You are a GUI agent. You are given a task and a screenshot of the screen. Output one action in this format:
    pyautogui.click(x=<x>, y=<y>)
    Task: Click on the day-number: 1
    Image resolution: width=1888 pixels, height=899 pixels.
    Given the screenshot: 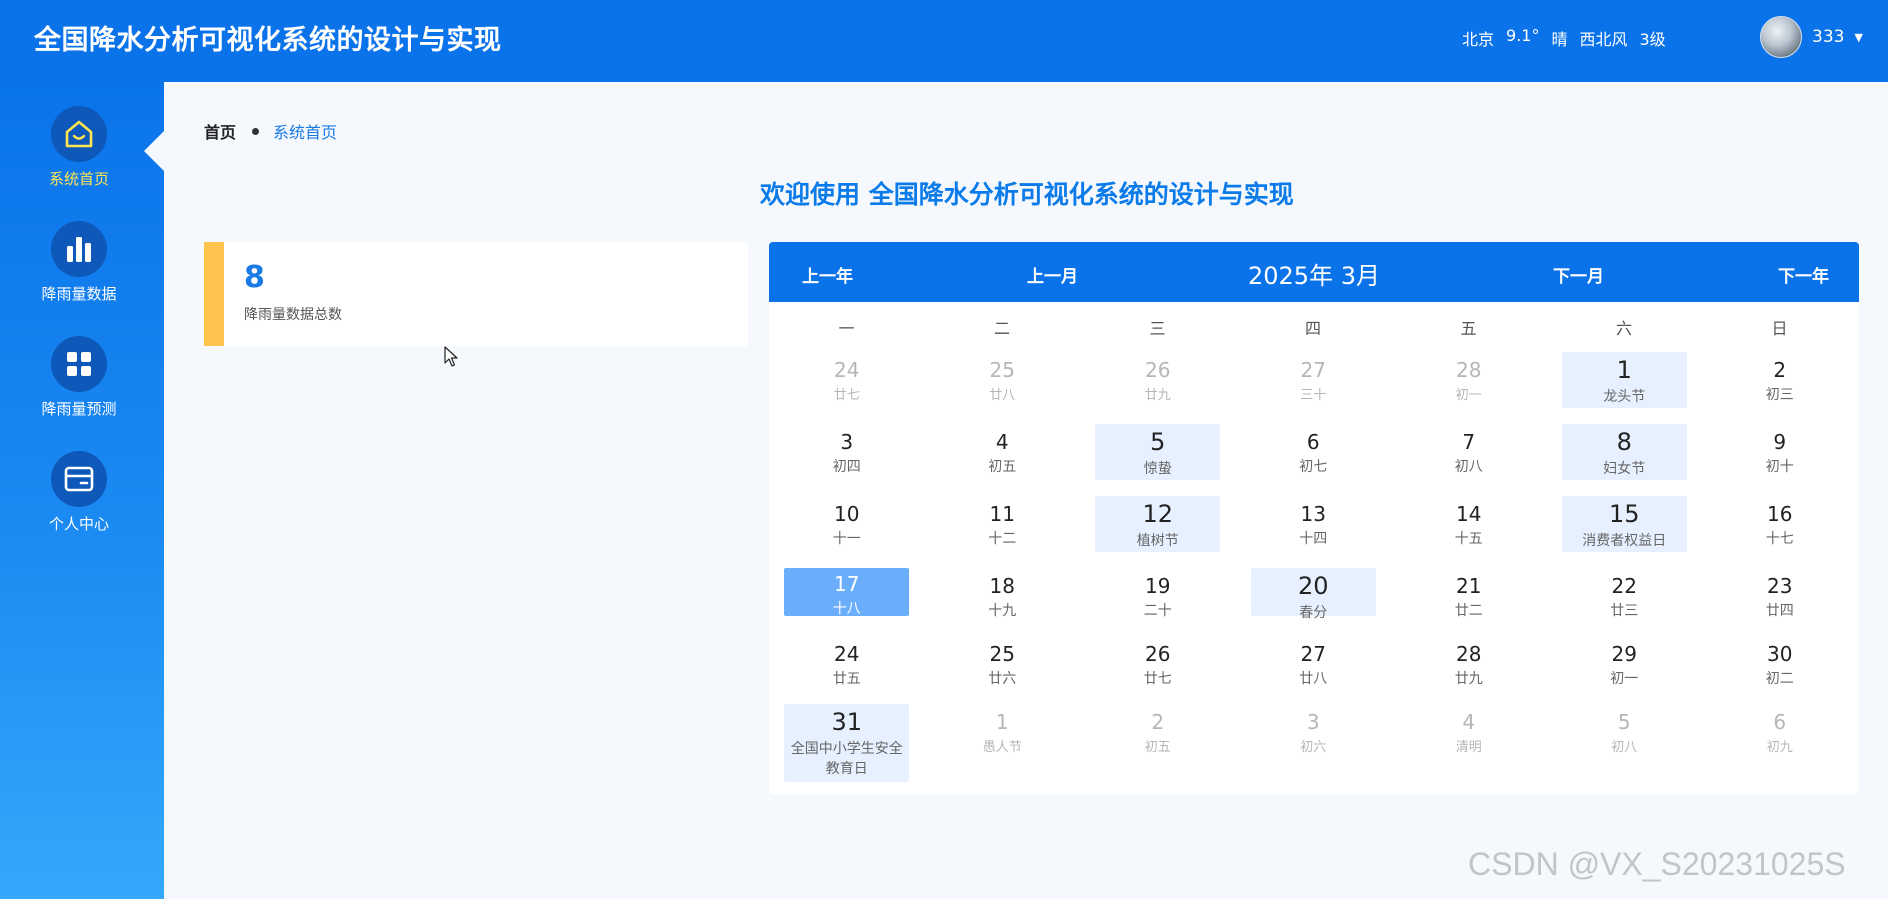 What is the action you would take?
    pyautogui.click(x=1002, y=722)
    